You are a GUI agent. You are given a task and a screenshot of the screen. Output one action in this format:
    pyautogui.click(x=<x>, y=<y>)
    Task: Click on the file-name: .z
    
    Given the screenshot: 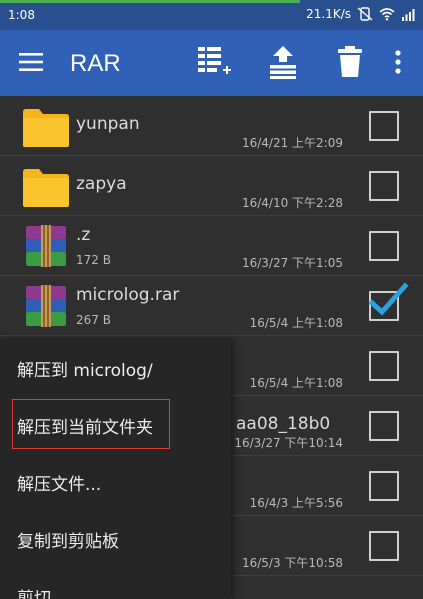 What is the action you would take?
    pyautogui.click(x=83, y=235)
    